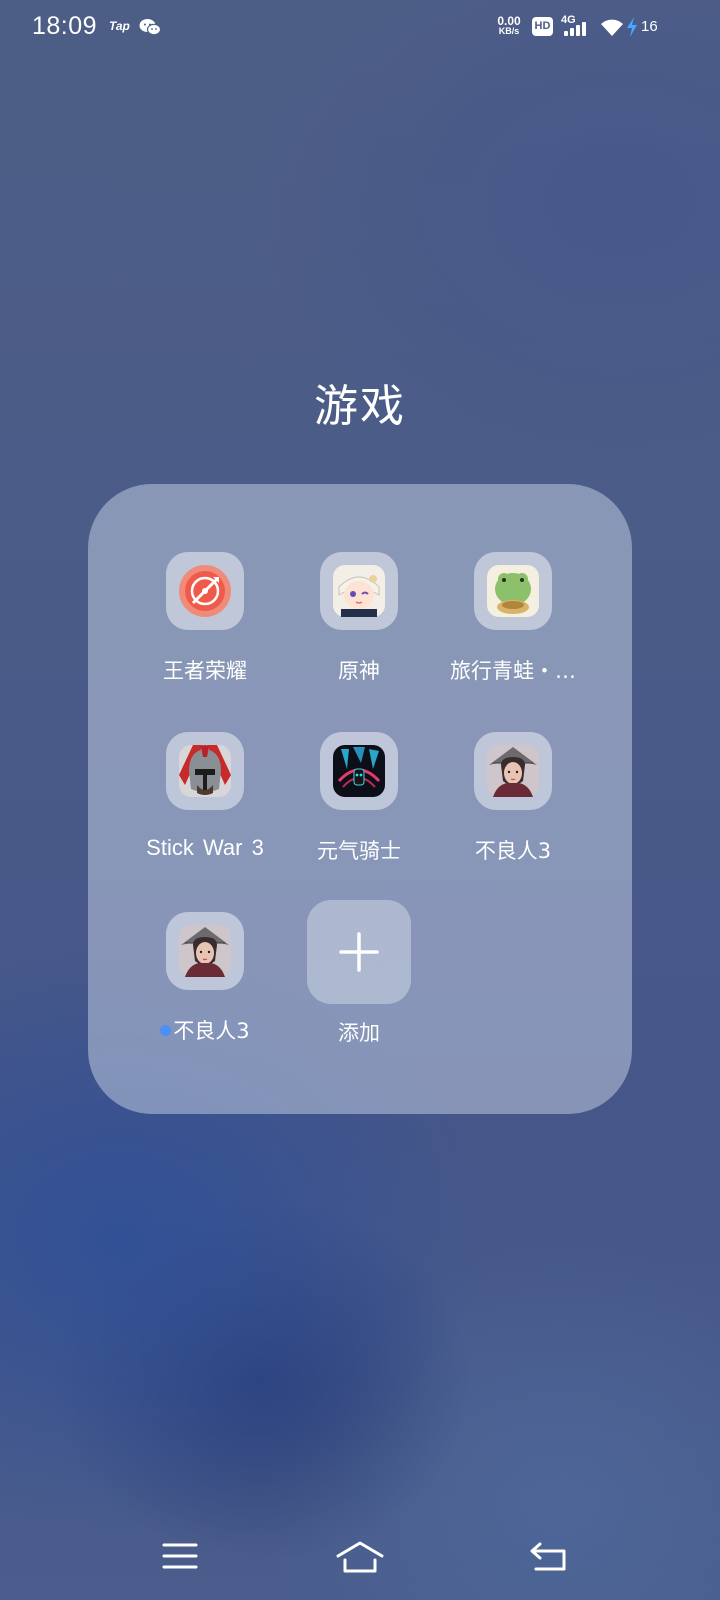 Image resolution: width=720 pixels, height=1600 pixels. What do you see at coordinates (205, 847) in the screenshot?
I see `app-label: Stick War 3` at bounding box center [205, 847].